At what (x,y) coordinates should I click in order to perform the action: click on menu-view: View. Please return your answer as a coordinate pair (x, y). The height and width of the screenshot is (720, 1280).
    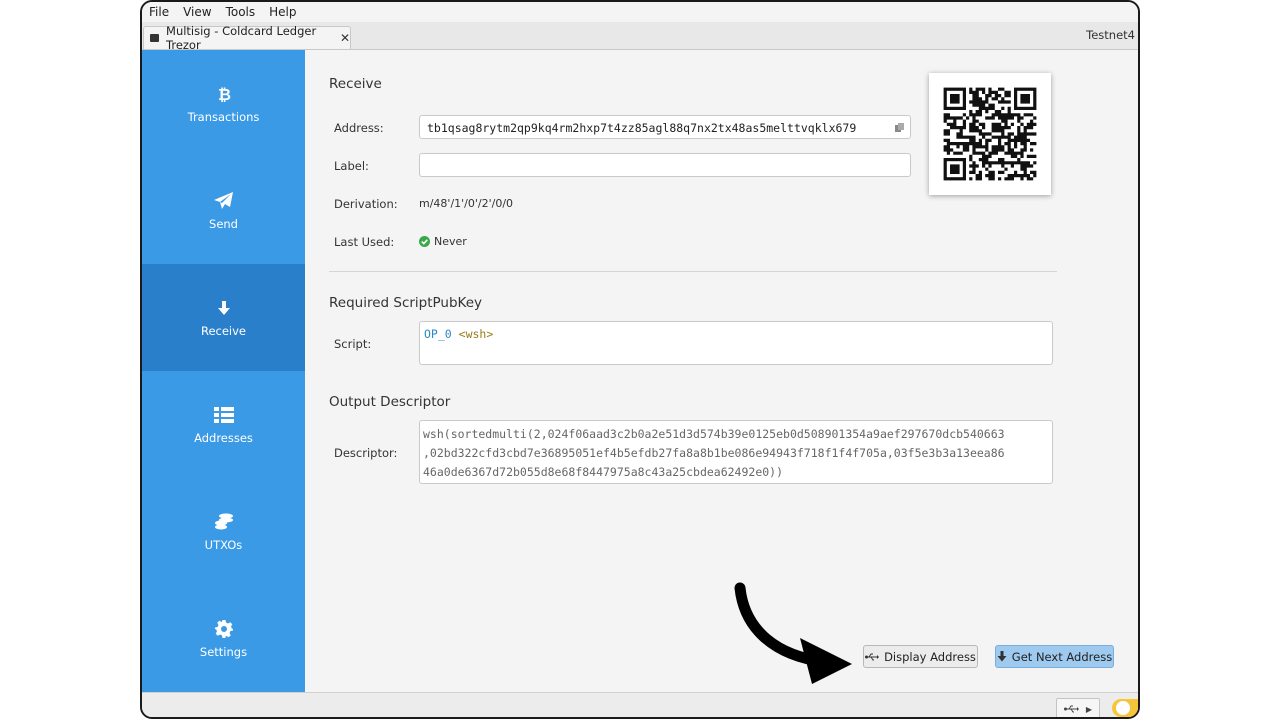
    Looking at the image, I should click on (197, 12).